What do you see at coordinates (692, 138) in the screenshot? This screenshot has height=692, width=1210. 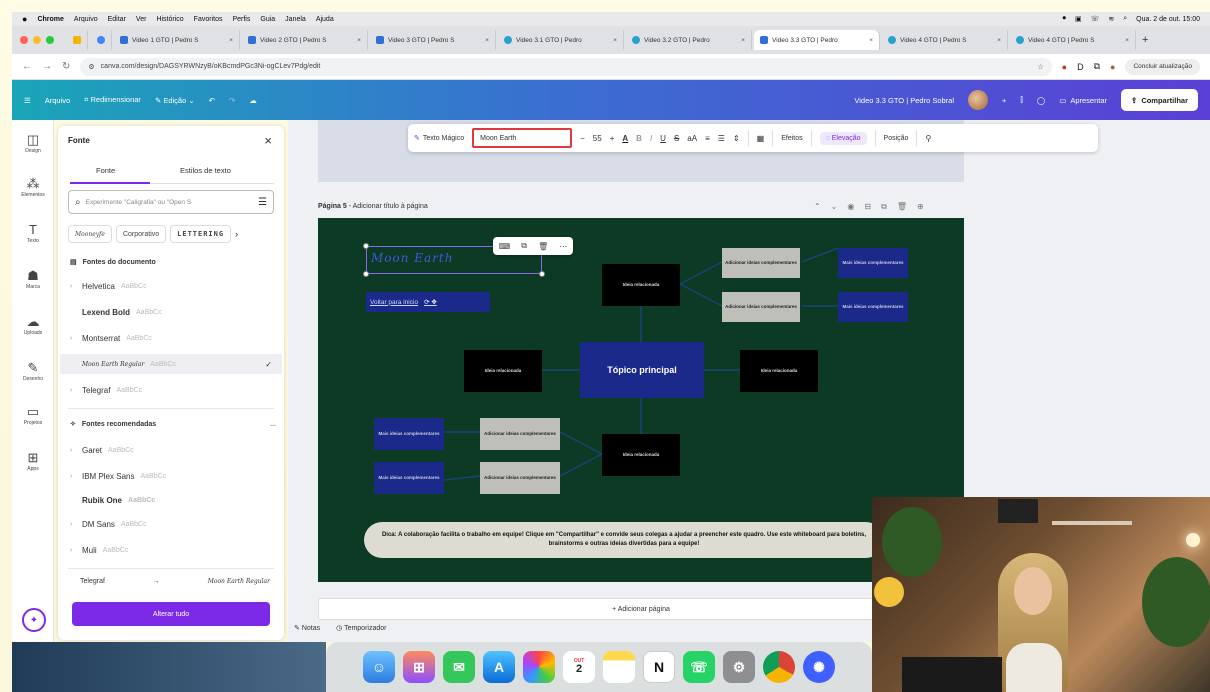 I see `letter-case-button: aA` at bounding box center [692, 138].